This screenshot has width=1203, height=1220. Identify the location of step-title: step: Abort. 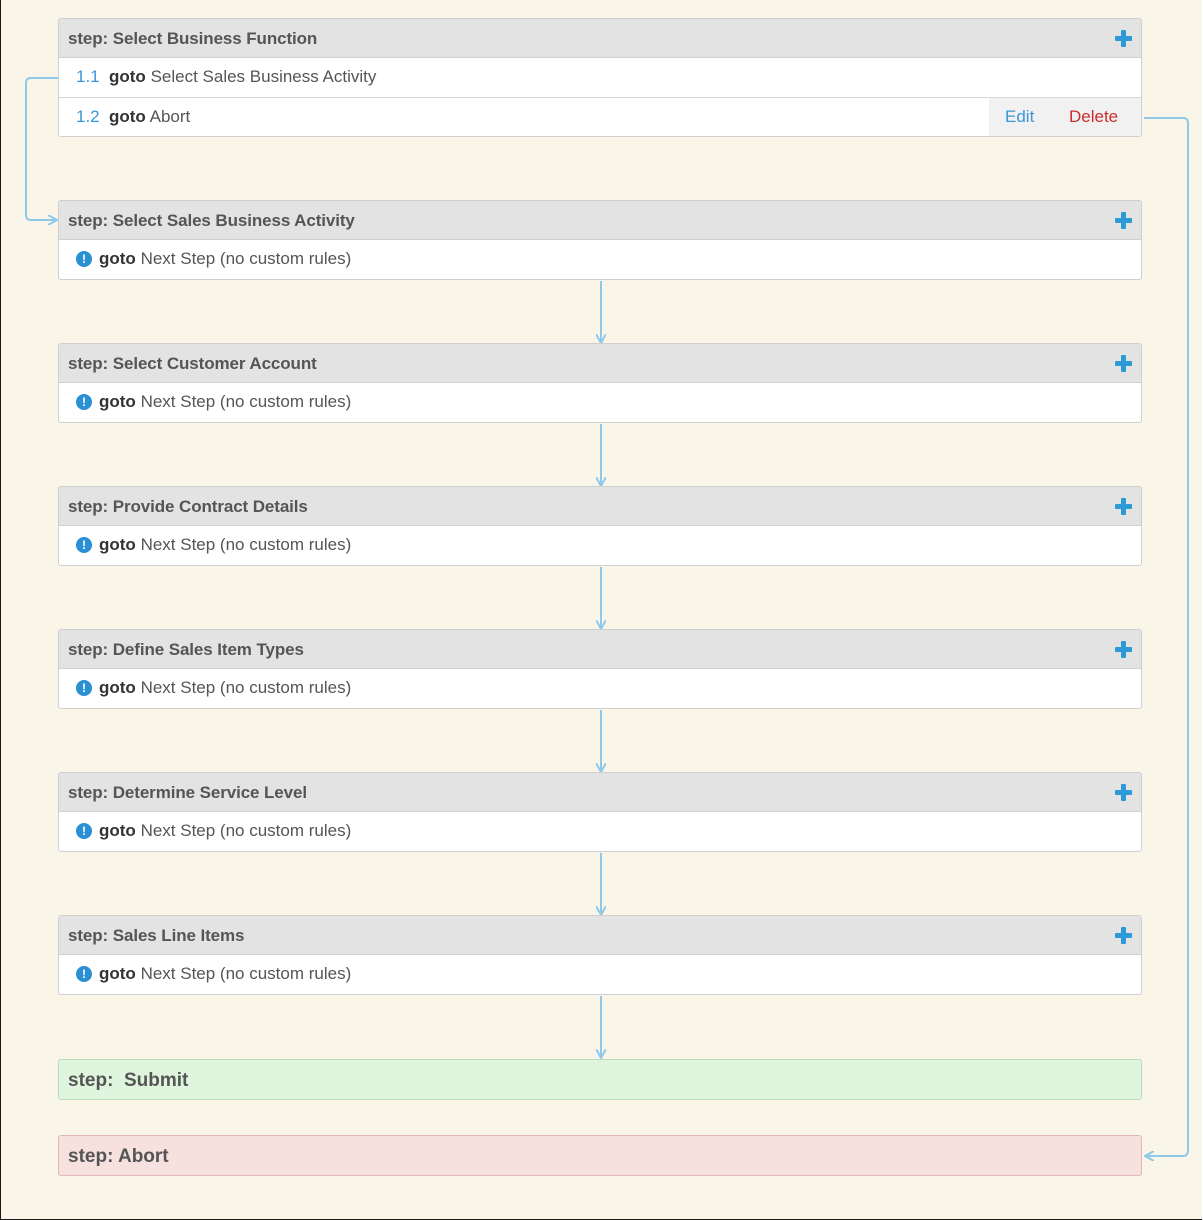
(118, 1156).